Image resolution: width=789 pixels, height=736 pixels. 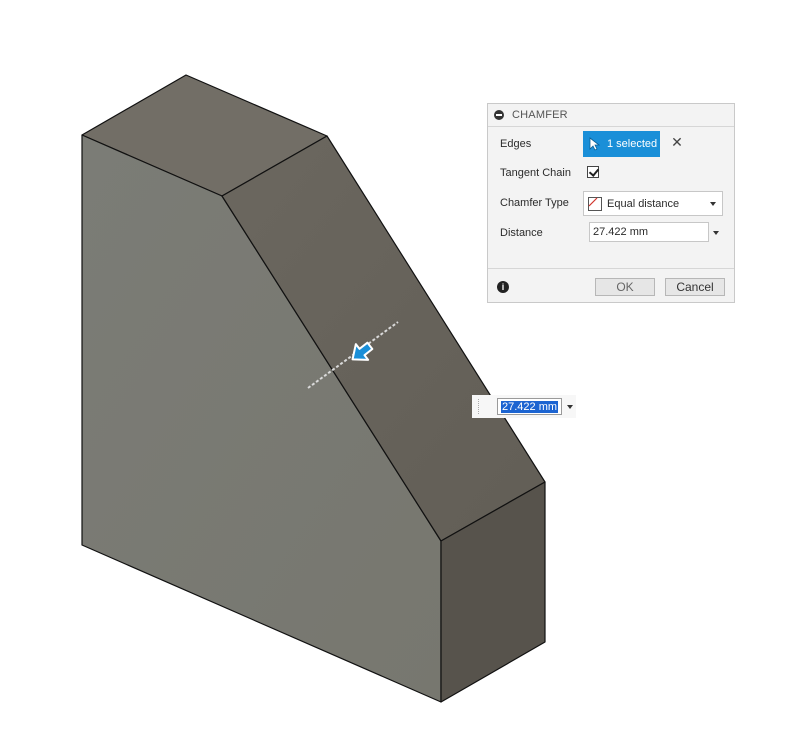 What do you see at coordinates (632, 144) in the screenshot?
I see `edges-selection-count: 1 selected` at bounding box center [632, 144].